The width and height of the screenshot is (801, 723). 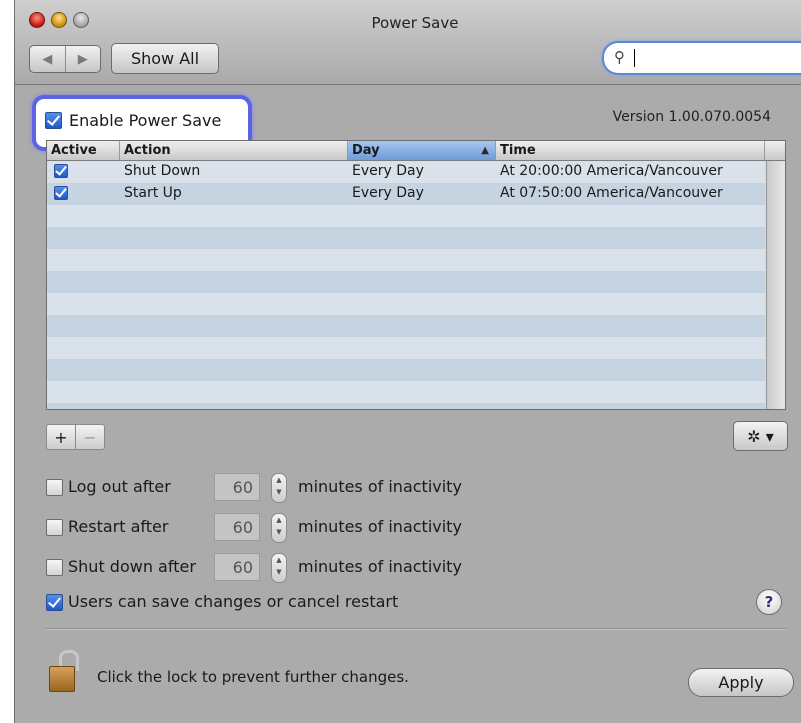 What do you see at coordinates (237, 567) in the screenshot?
I see `shutdown-minutes-field: 60` at bounding box center [237, 567].